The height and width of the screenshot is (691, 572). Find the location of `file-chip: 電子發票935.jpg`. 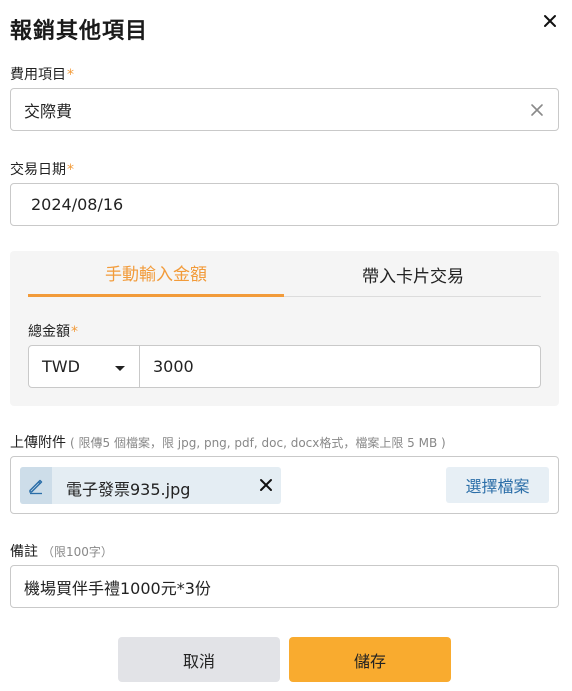

file-chip: 電子發票935.jpg is located at coordinates (150, 485).